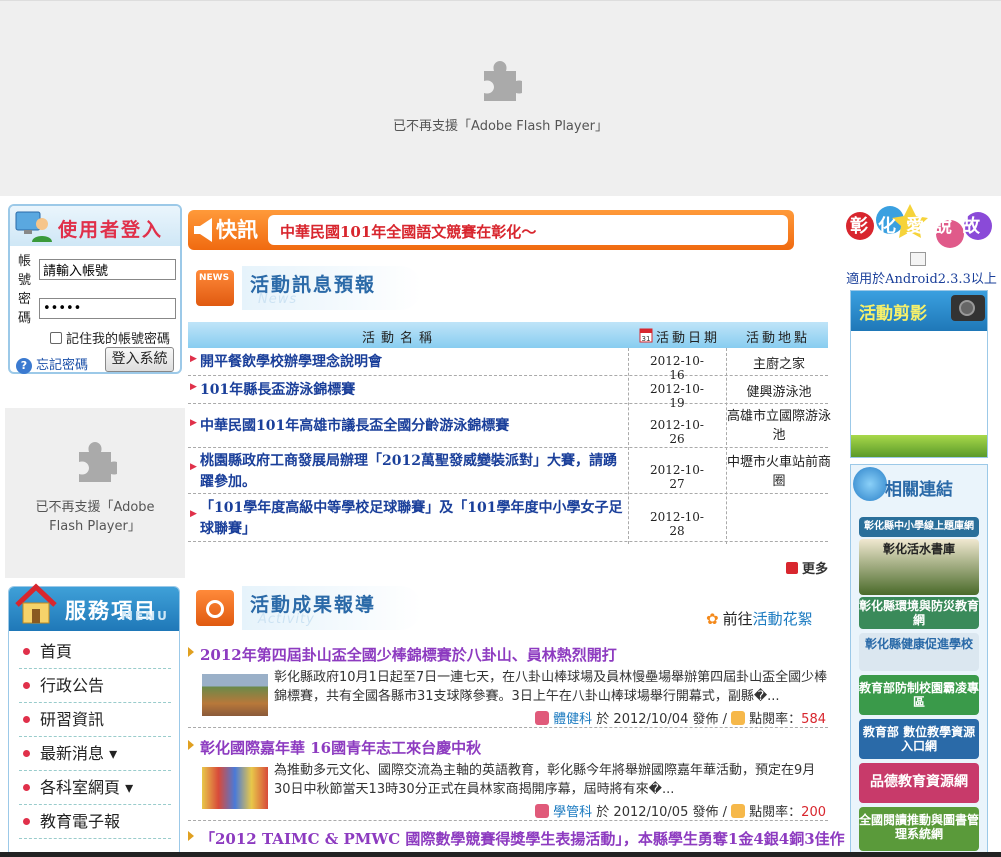  I want to click on news-date: 2012-10-26, so click(677, 432).